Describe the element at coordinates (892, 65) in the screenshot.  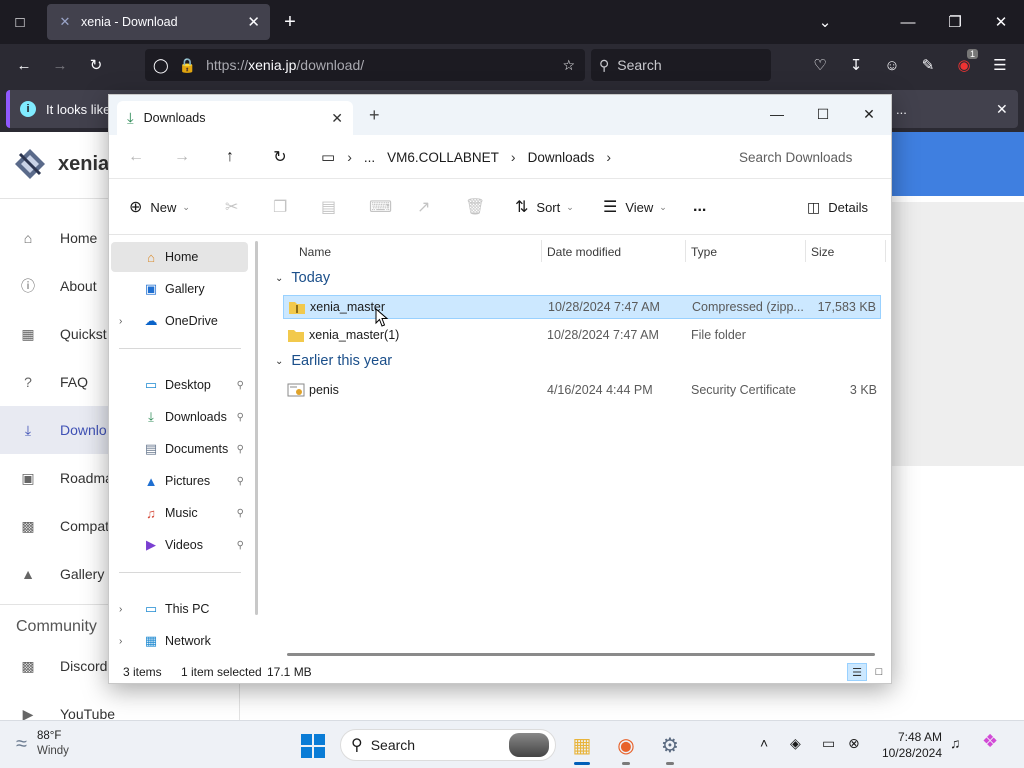
I see `account-icon: ☺` at that location.